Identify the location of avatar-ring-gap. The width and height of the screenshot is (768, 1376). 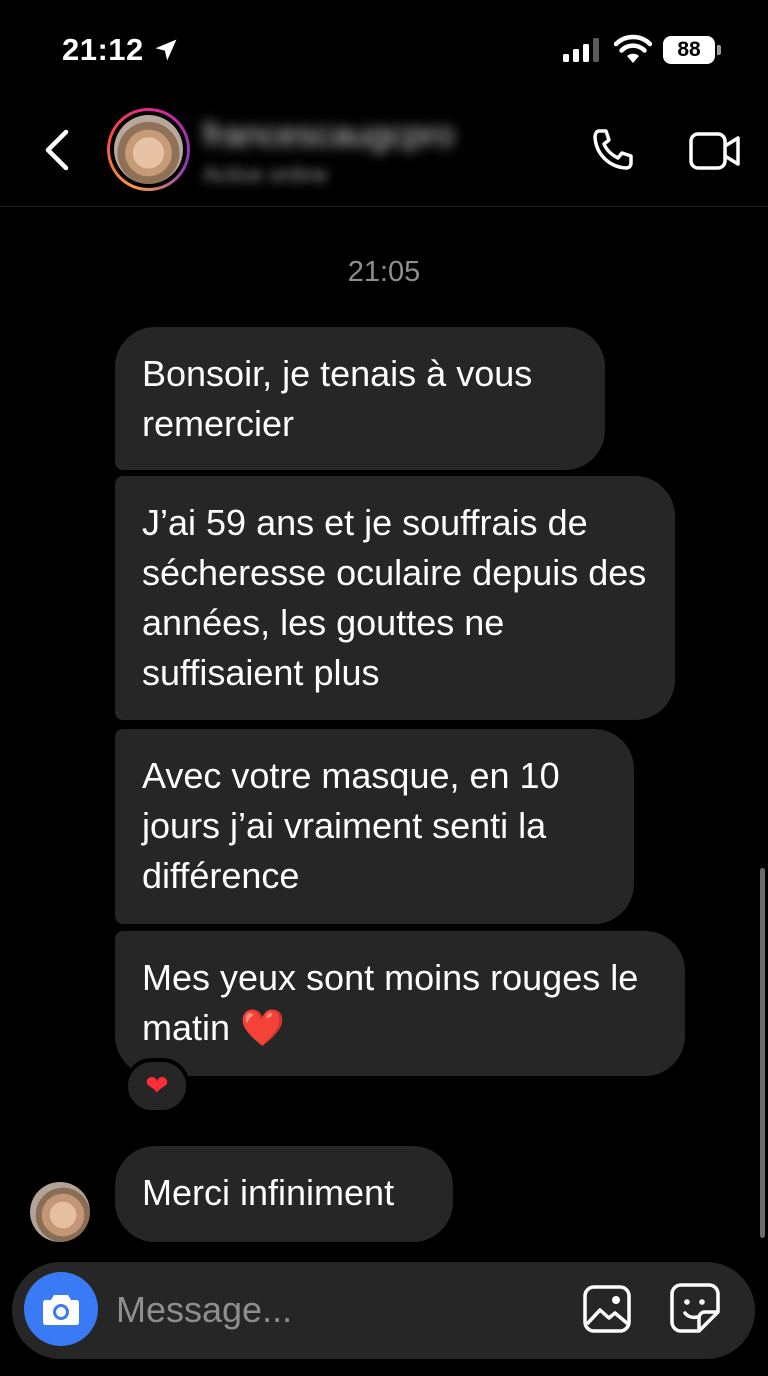
(148, 149).